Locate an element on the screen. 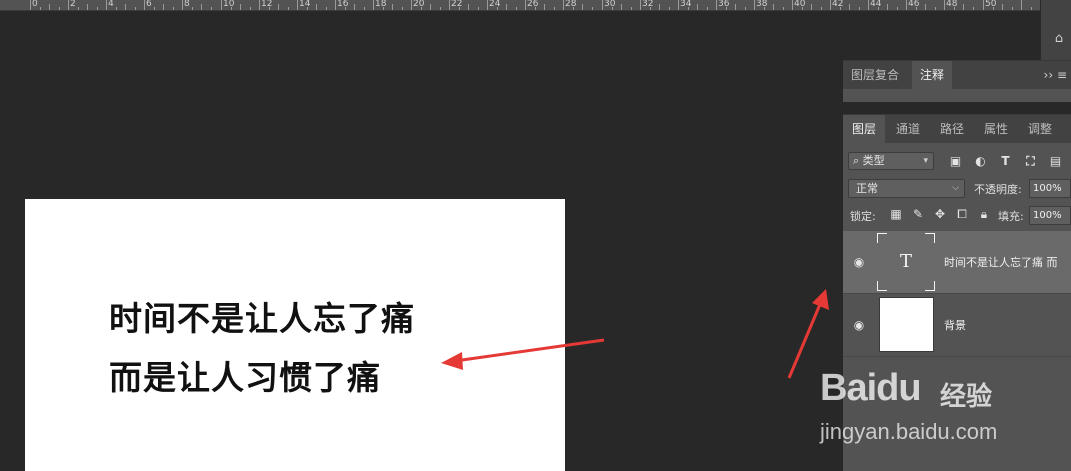 This screenshot has height=471, width=1071. text-type-icon: T is located at coordinates (905, 261).